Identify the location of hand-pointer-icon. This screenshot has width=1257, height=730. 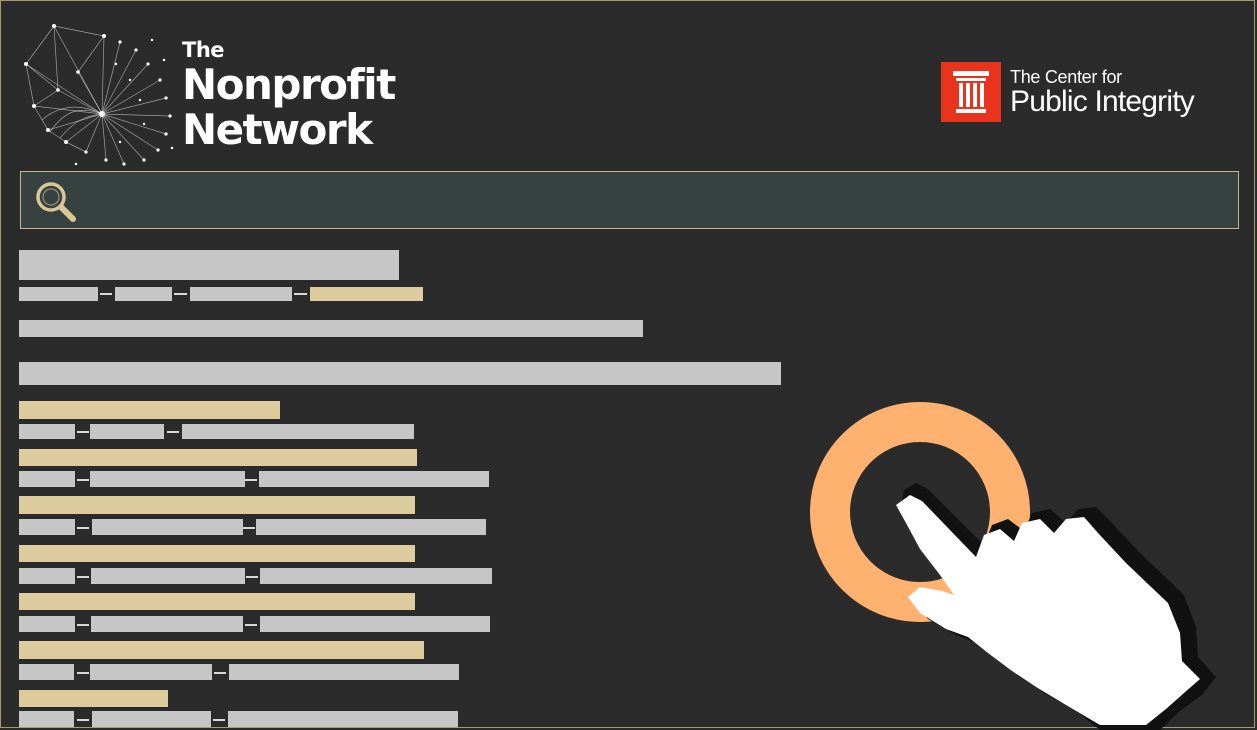
(1056, 606).